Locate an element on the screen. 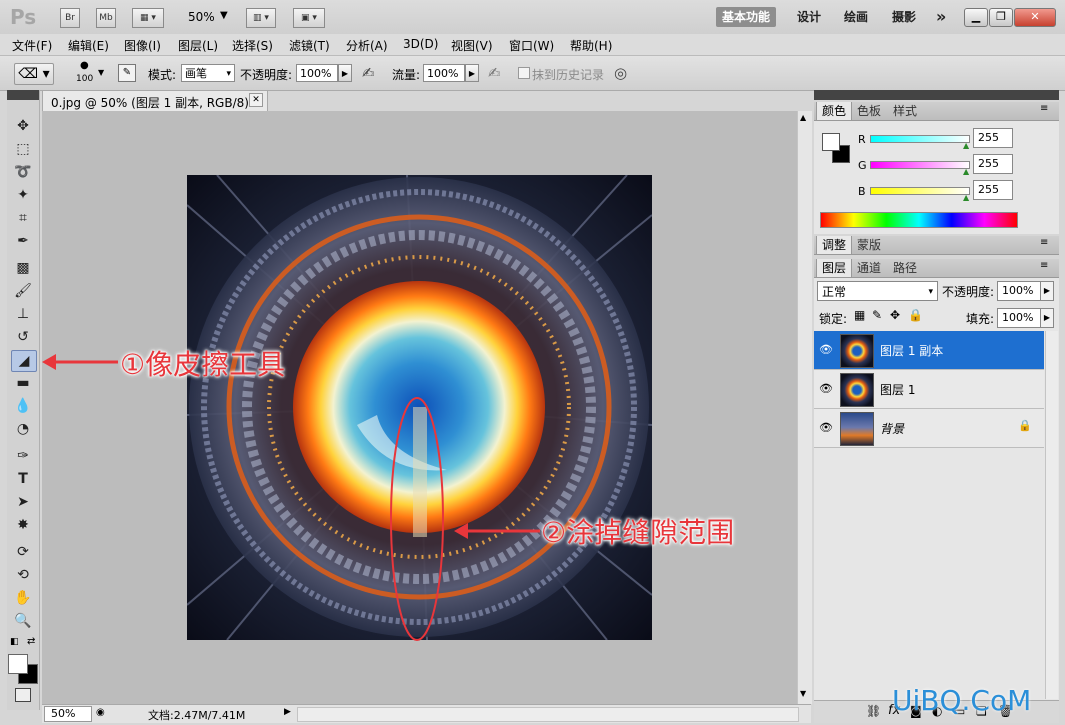 The height and width of the screenshot is (725, 1065). layers-list-scrollbar is located at coordinates (1051, 515).